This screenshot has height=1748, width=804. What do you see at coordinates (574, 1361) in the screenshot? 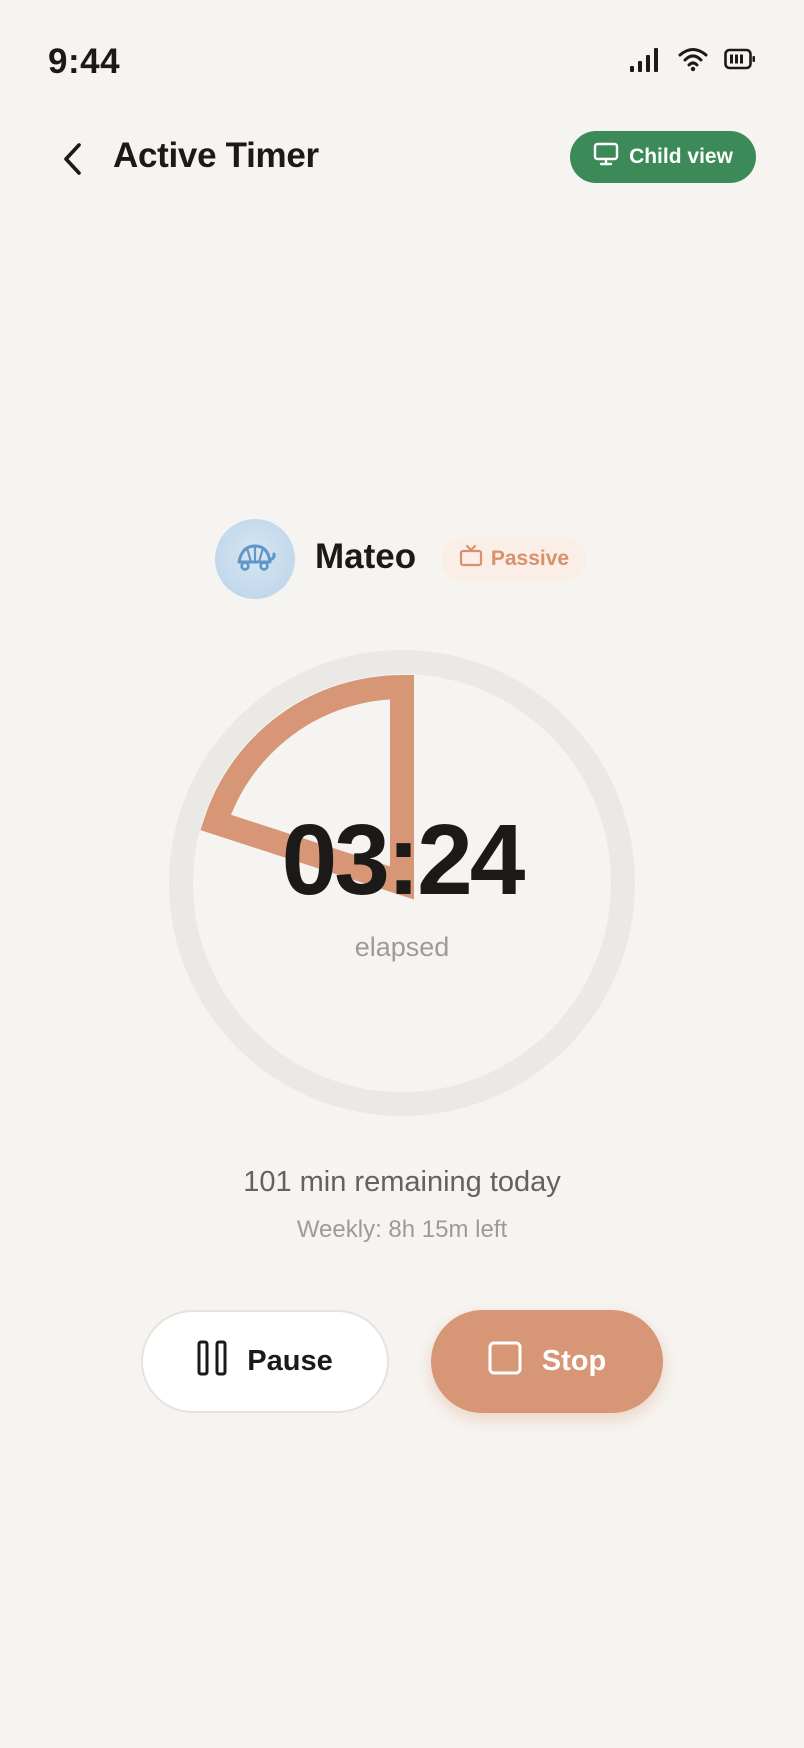
I see `stop-label: Stop` at bounding box center [574, 1361].